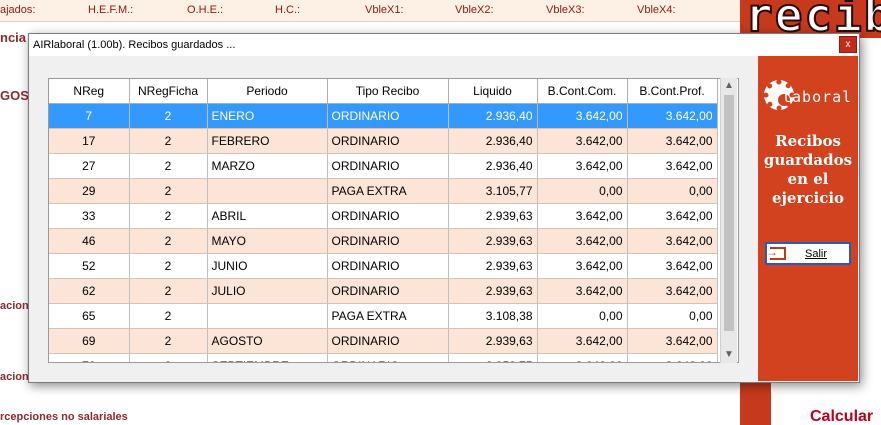 This screenshot has height=425, width=881. I want to click on column-header: Periodo, so click(267, 91).